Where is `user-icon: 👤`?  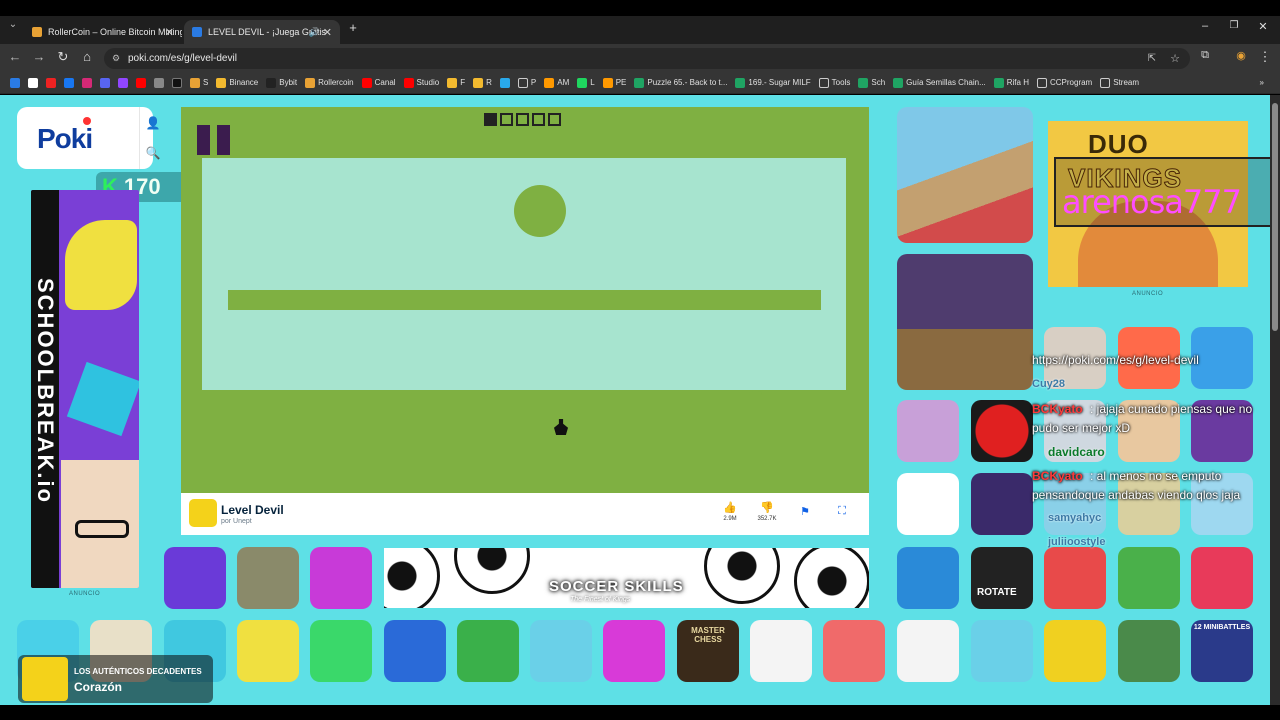 user-icon: 👤 is located at coordinates (153, 123).